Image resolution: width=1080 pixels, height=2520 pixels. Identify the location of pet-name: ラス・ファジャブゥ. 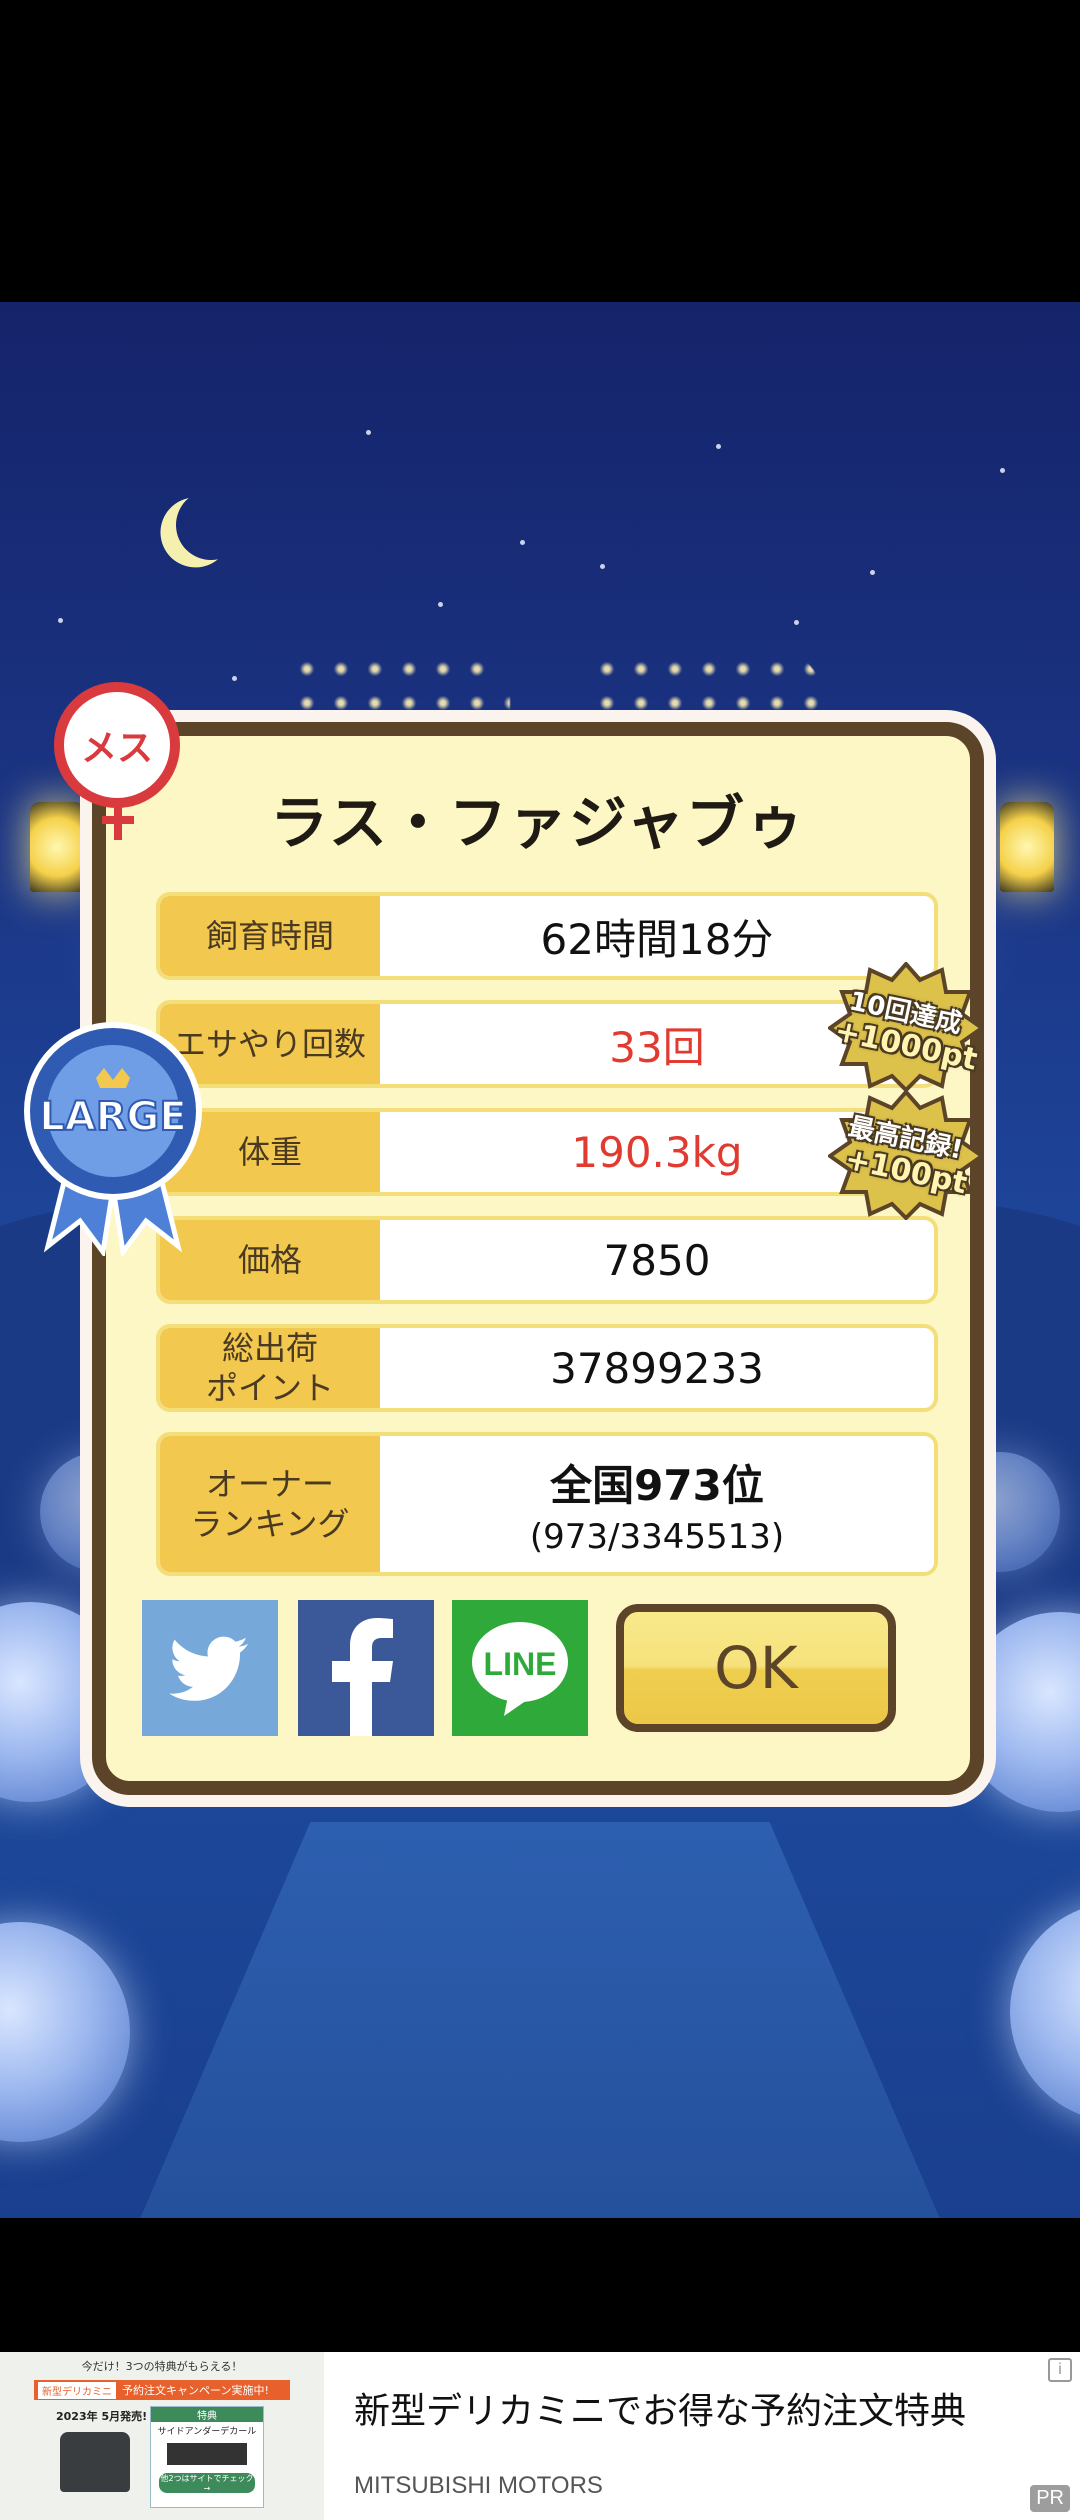
(538, 823).